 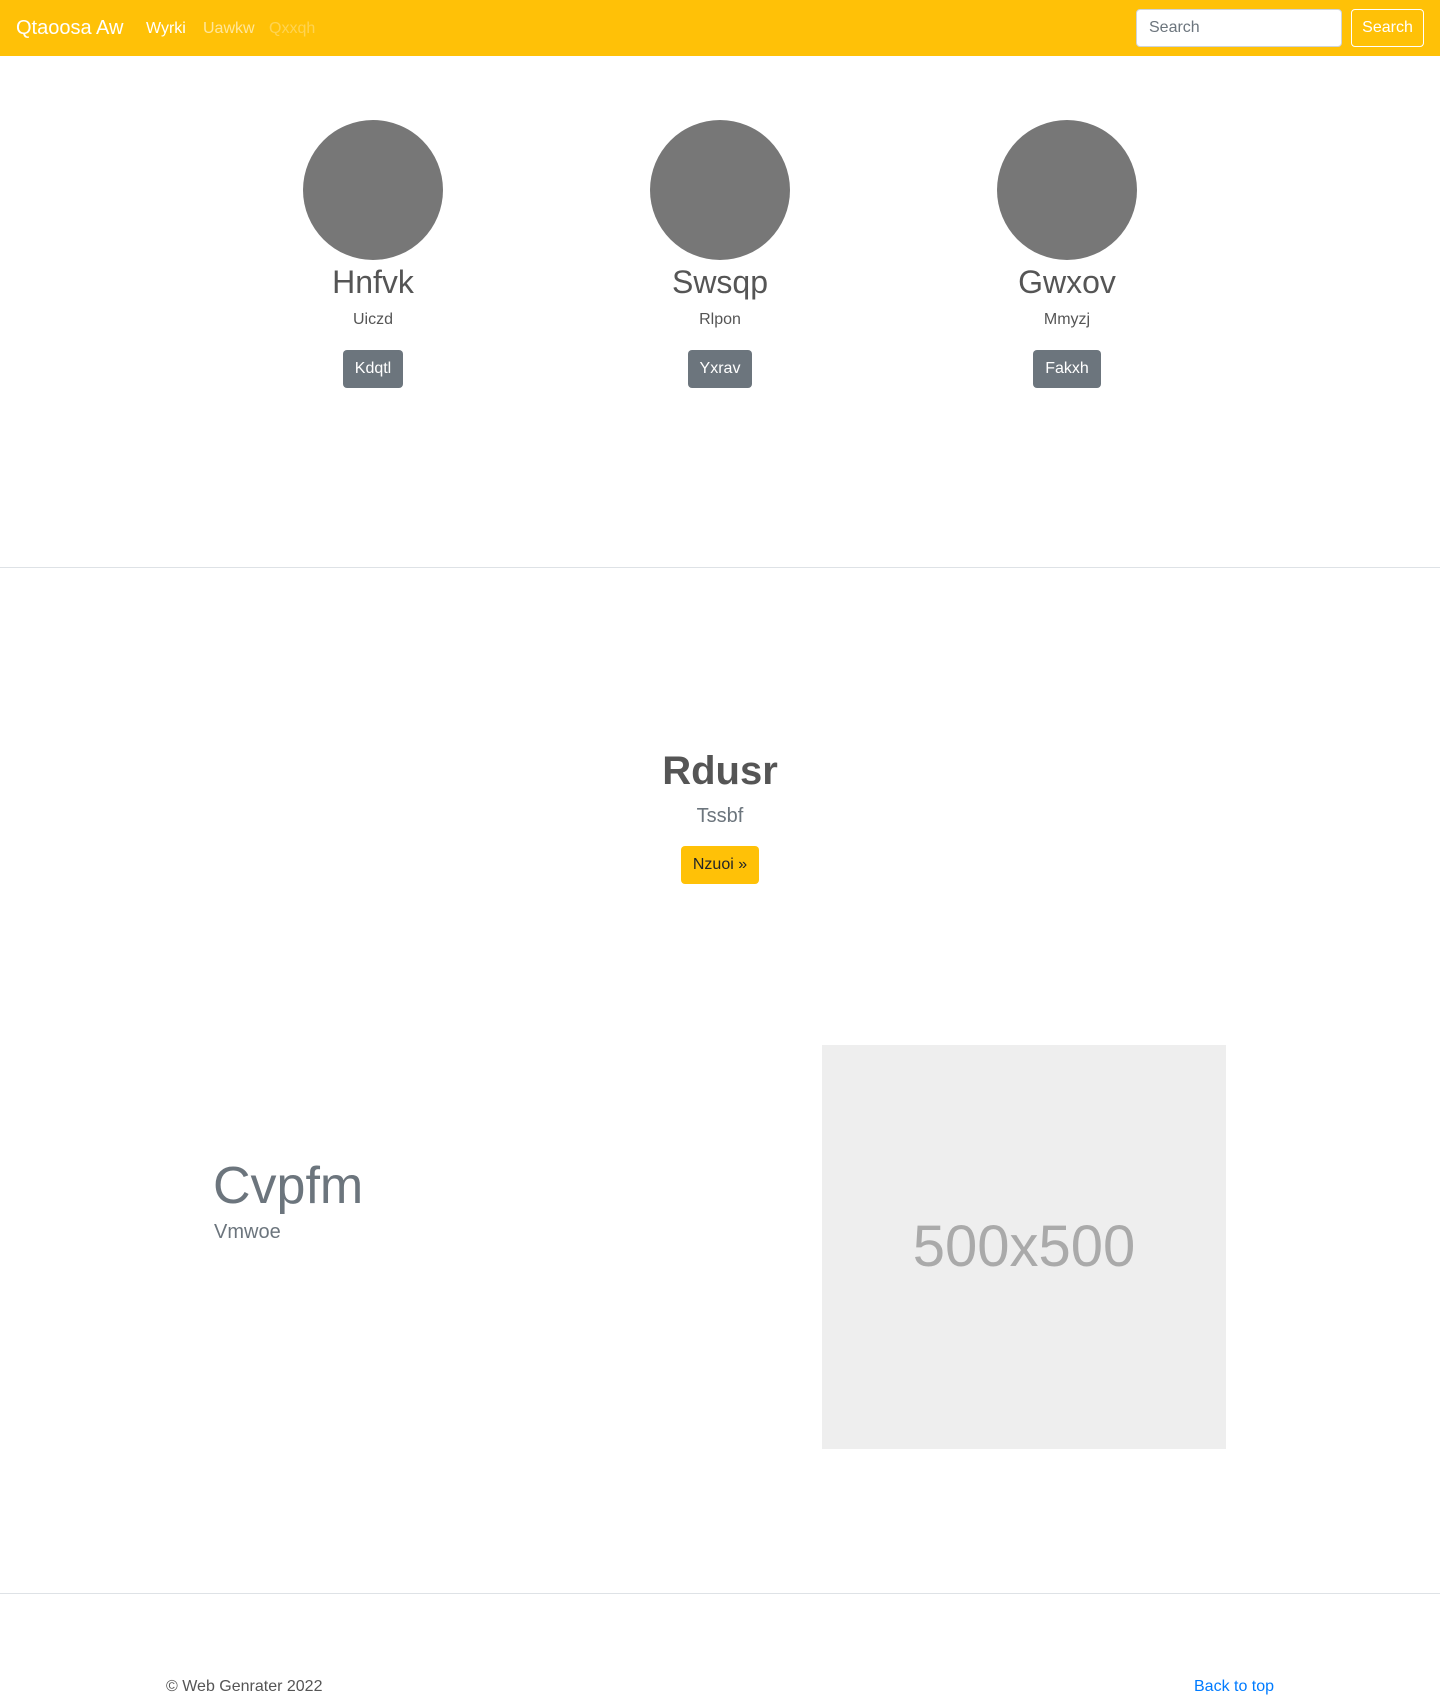 I want to click on card-role: Uiczd, so click(x=372, y=319).